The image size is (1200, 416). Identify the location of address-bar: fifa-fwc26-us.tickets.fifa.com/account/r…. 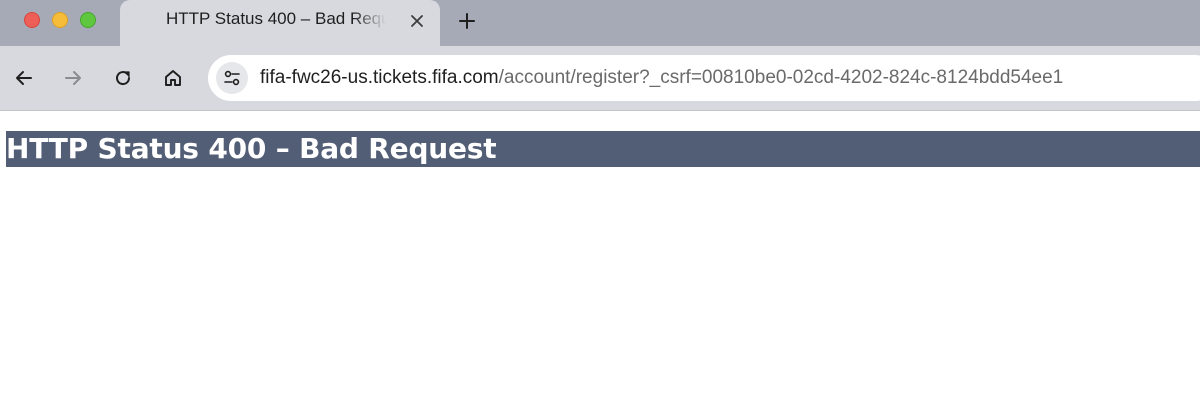
(704, 78).